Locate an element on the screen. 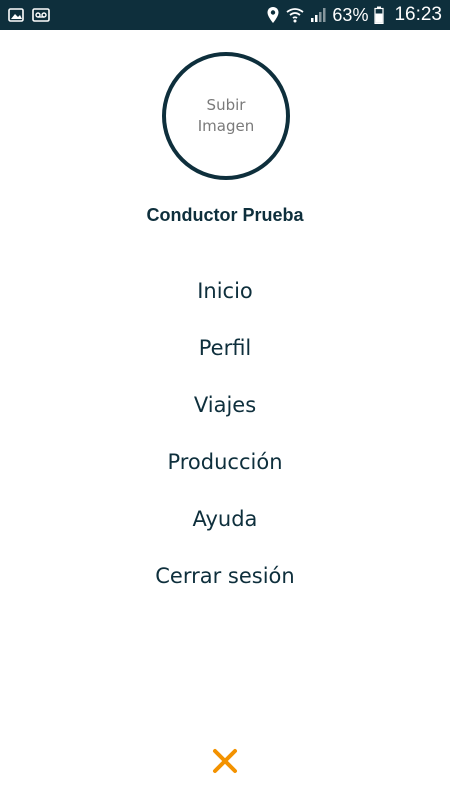  menu-item-cerrar-sesion: Cerrar sesión is located at coordinates (225, 575).